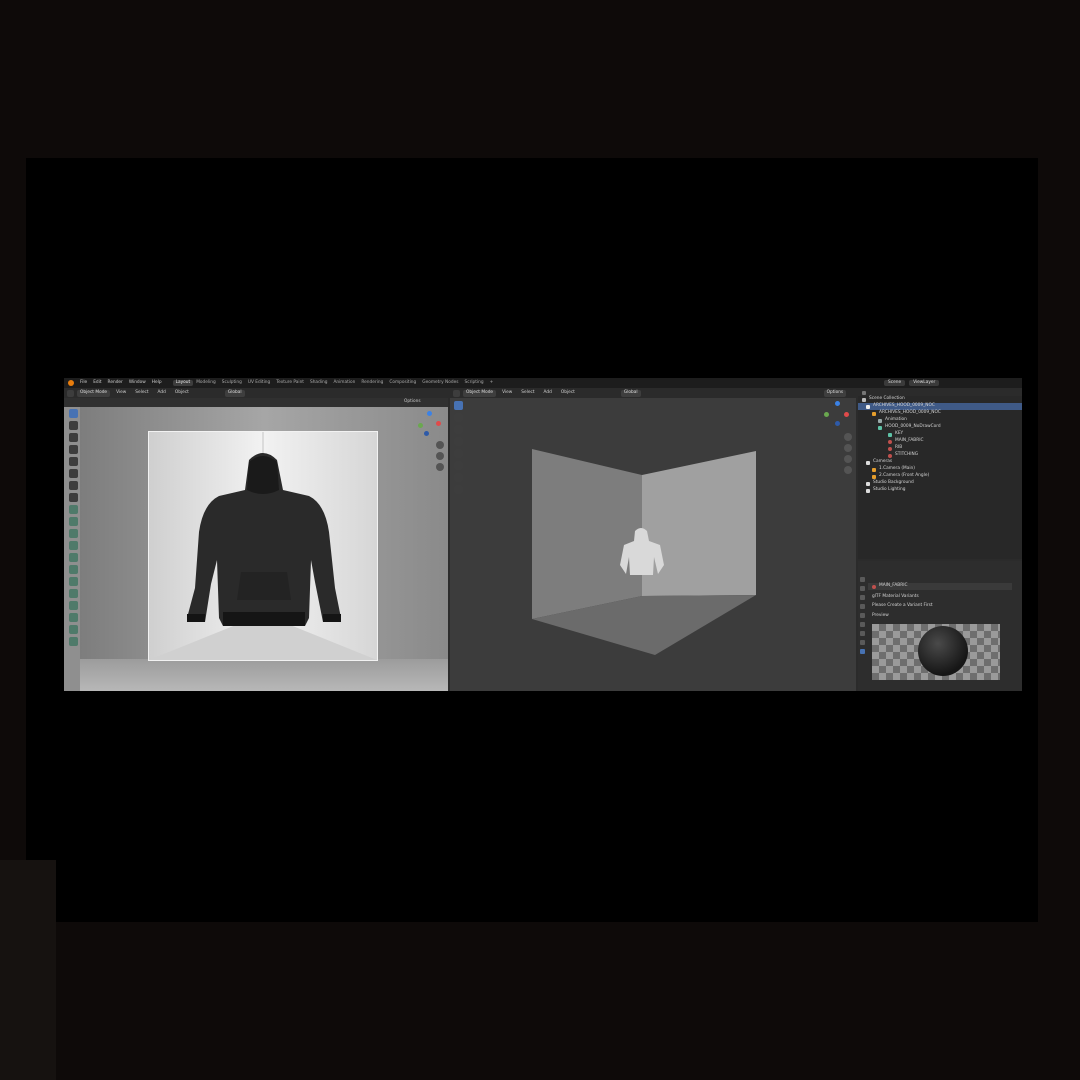  I want to click on add-camera-tool-icon, so click(73, 617).